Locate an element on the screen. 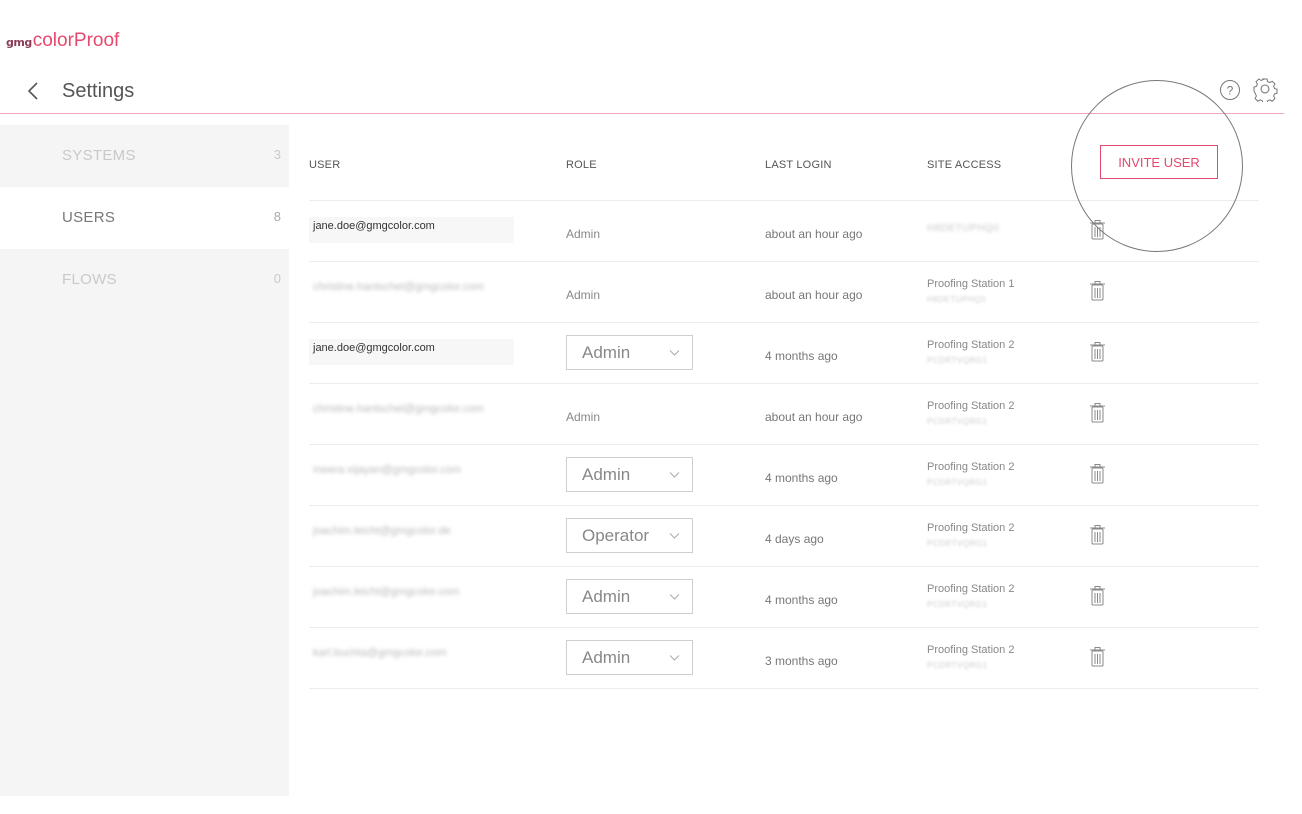  user-email: meera.vijayan@gmgcolor.com is located at coordinates (387, 470).